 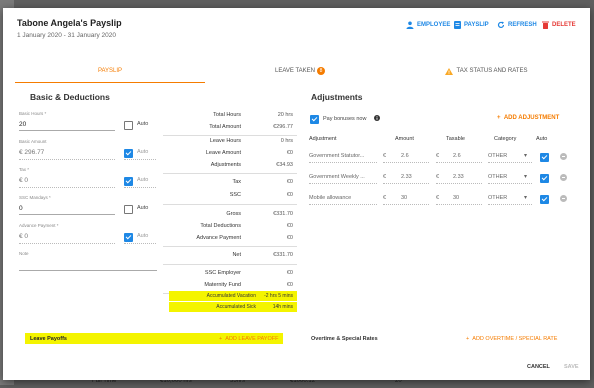 I want to click on add-adjustment-label: ADD ADJUSTMENT, so click(x=531, y=118).